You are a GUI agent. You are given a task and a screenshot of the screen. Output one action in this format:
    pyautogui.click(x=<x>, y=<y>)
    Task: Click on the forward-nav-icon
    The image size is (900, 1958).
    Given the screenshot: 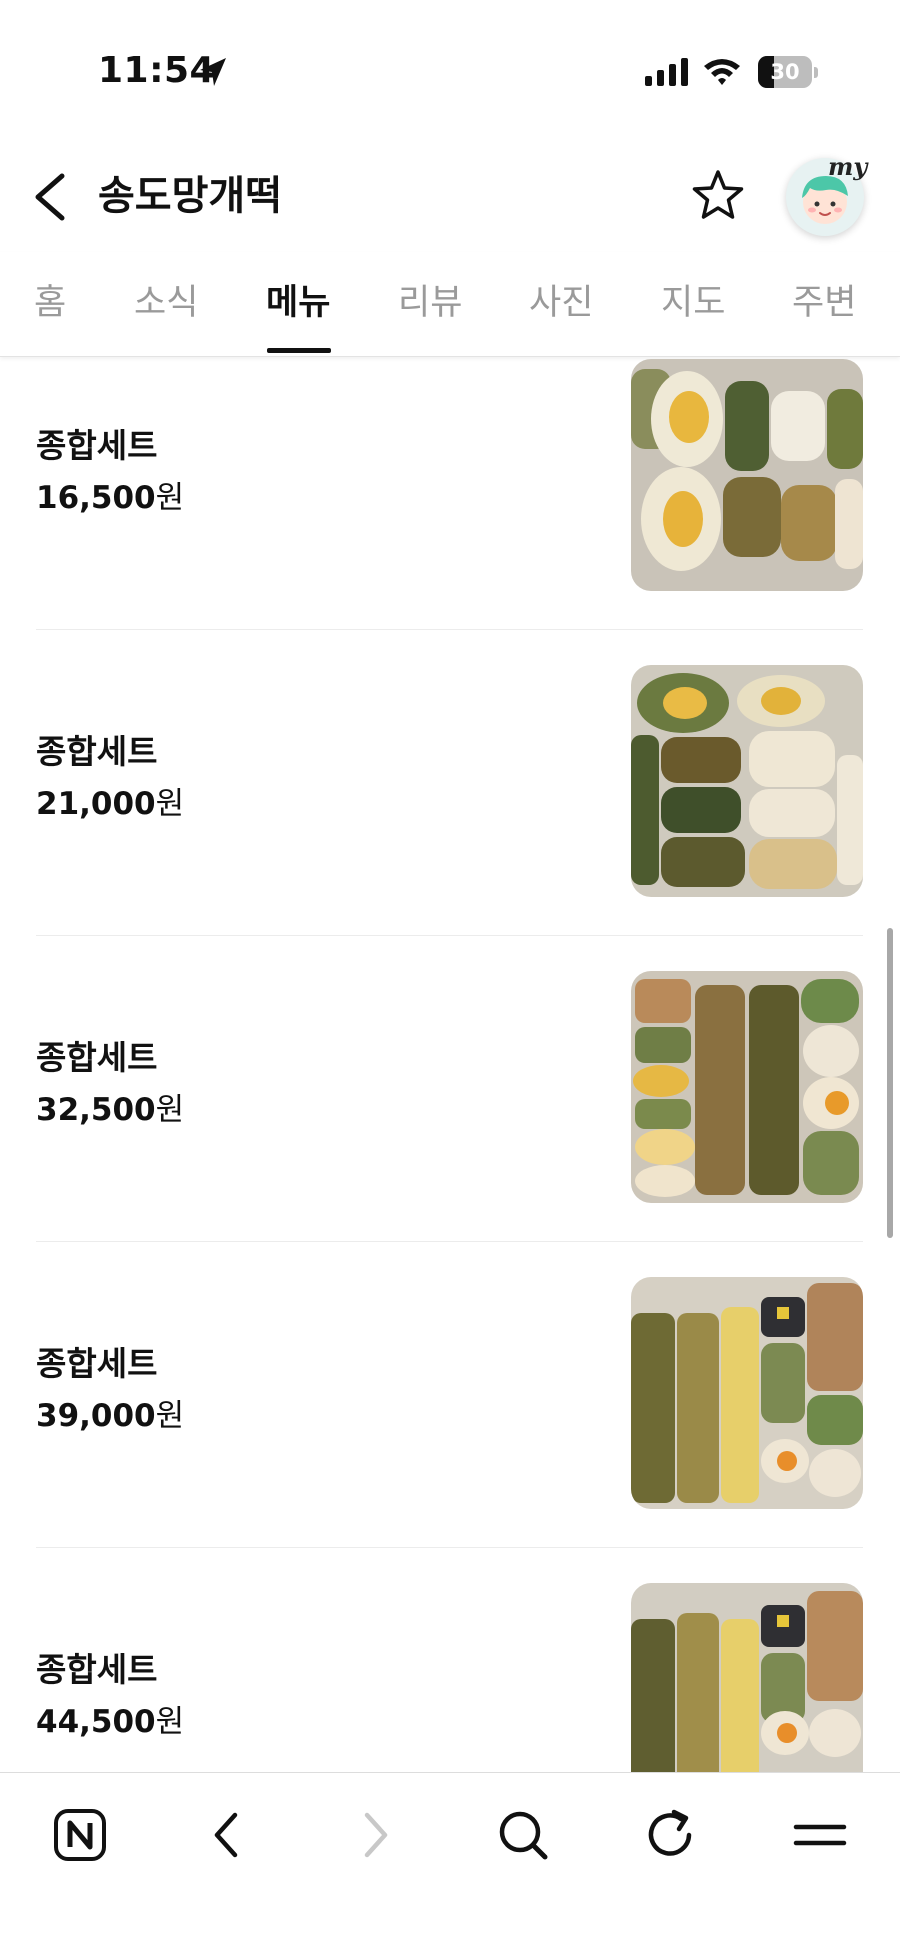 What is the action you would take?
    pyautogui.click(x=375, y=1835)
    